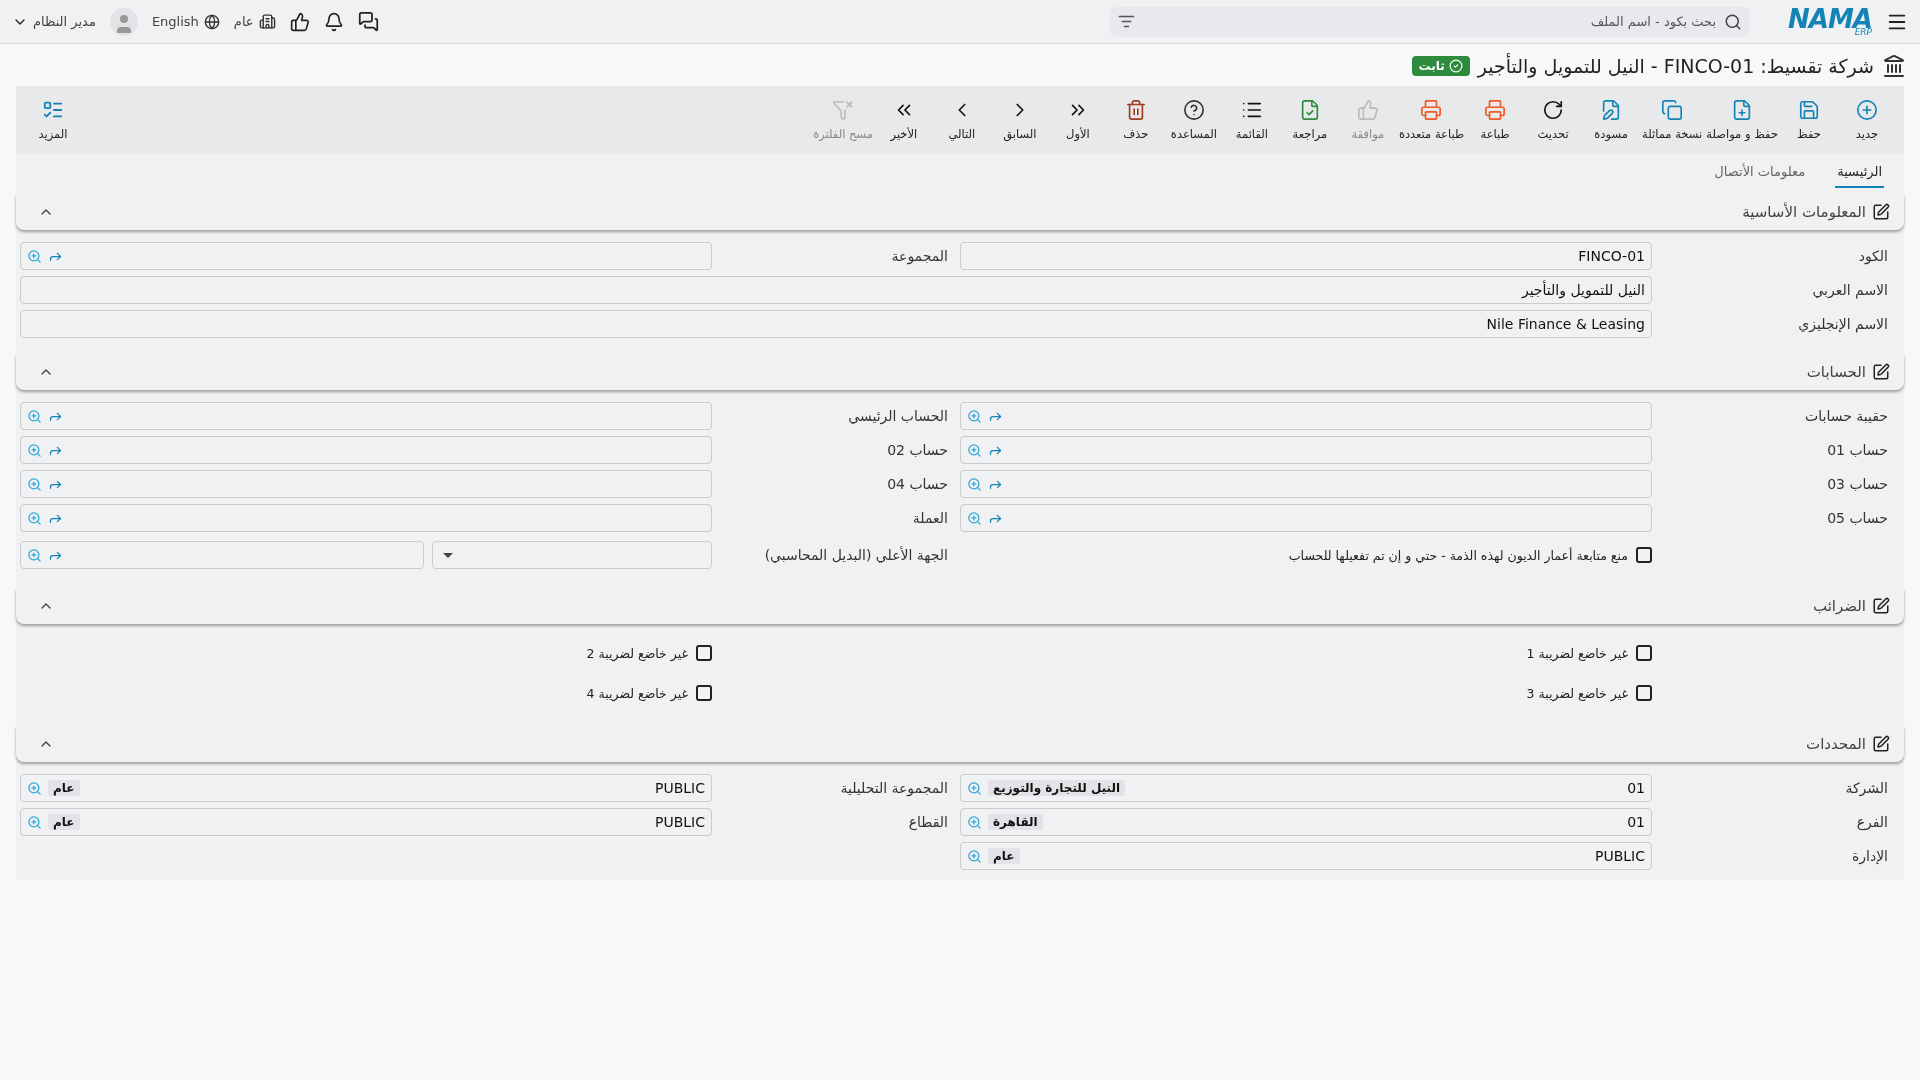 This screenshot has height=1080, width=1920. I want to click on tab: معلومات الأتصال, so click(1760, 175).